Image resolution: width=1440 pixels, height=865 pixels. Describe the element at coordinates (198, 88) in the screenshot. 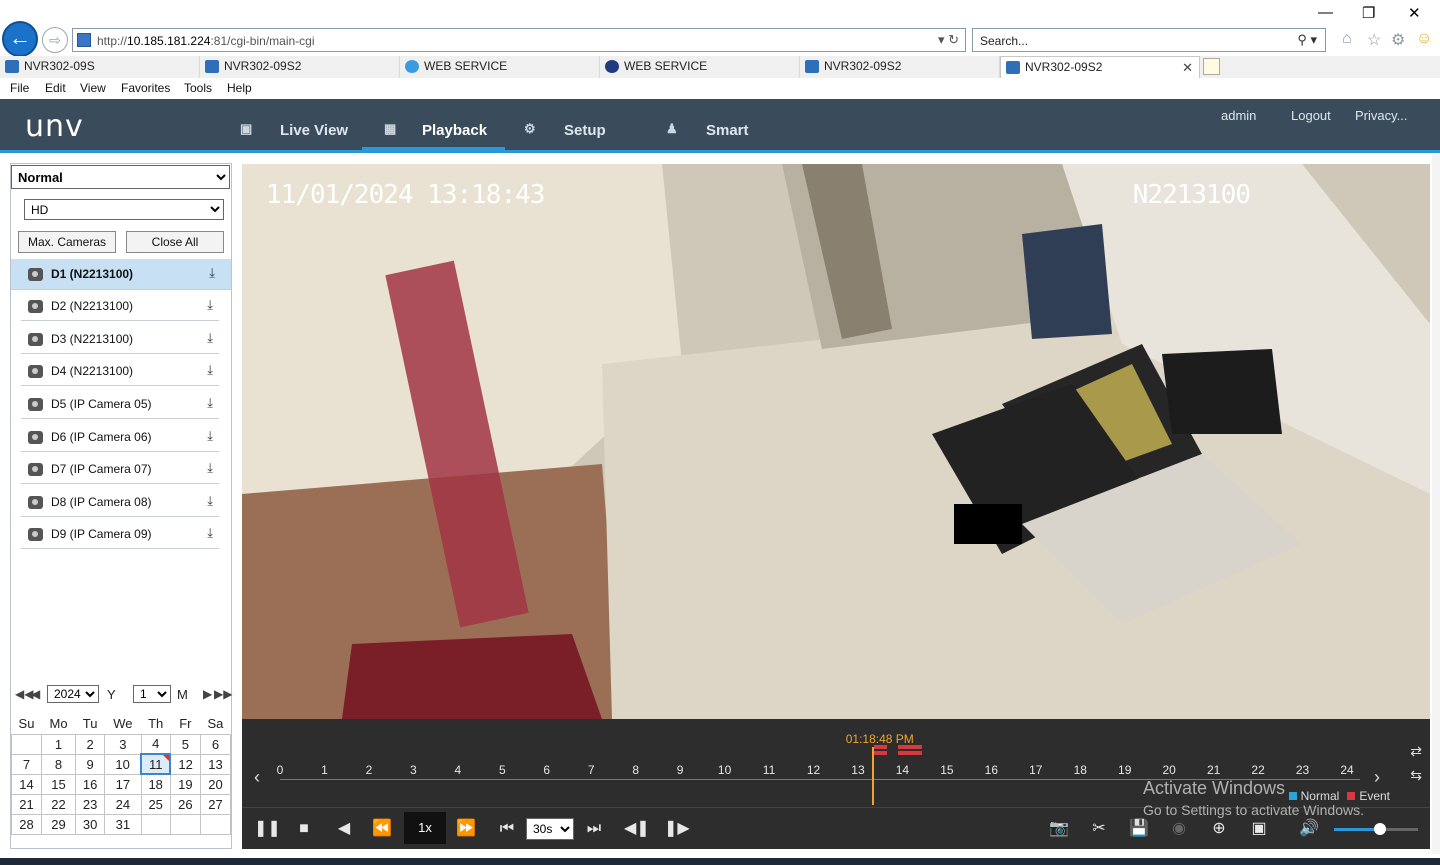

I see `menu-tools: Tools` at that location.